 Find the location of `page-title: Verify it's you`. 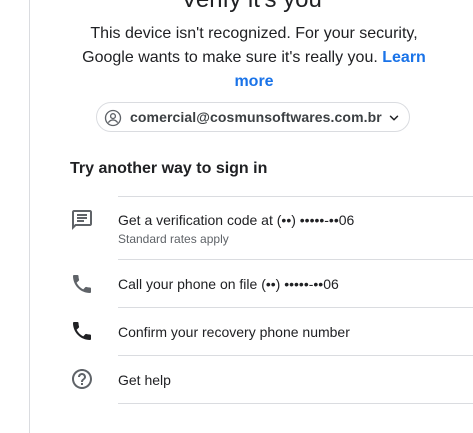

page-title: Verify it's you is located at coordinates (251, 7).